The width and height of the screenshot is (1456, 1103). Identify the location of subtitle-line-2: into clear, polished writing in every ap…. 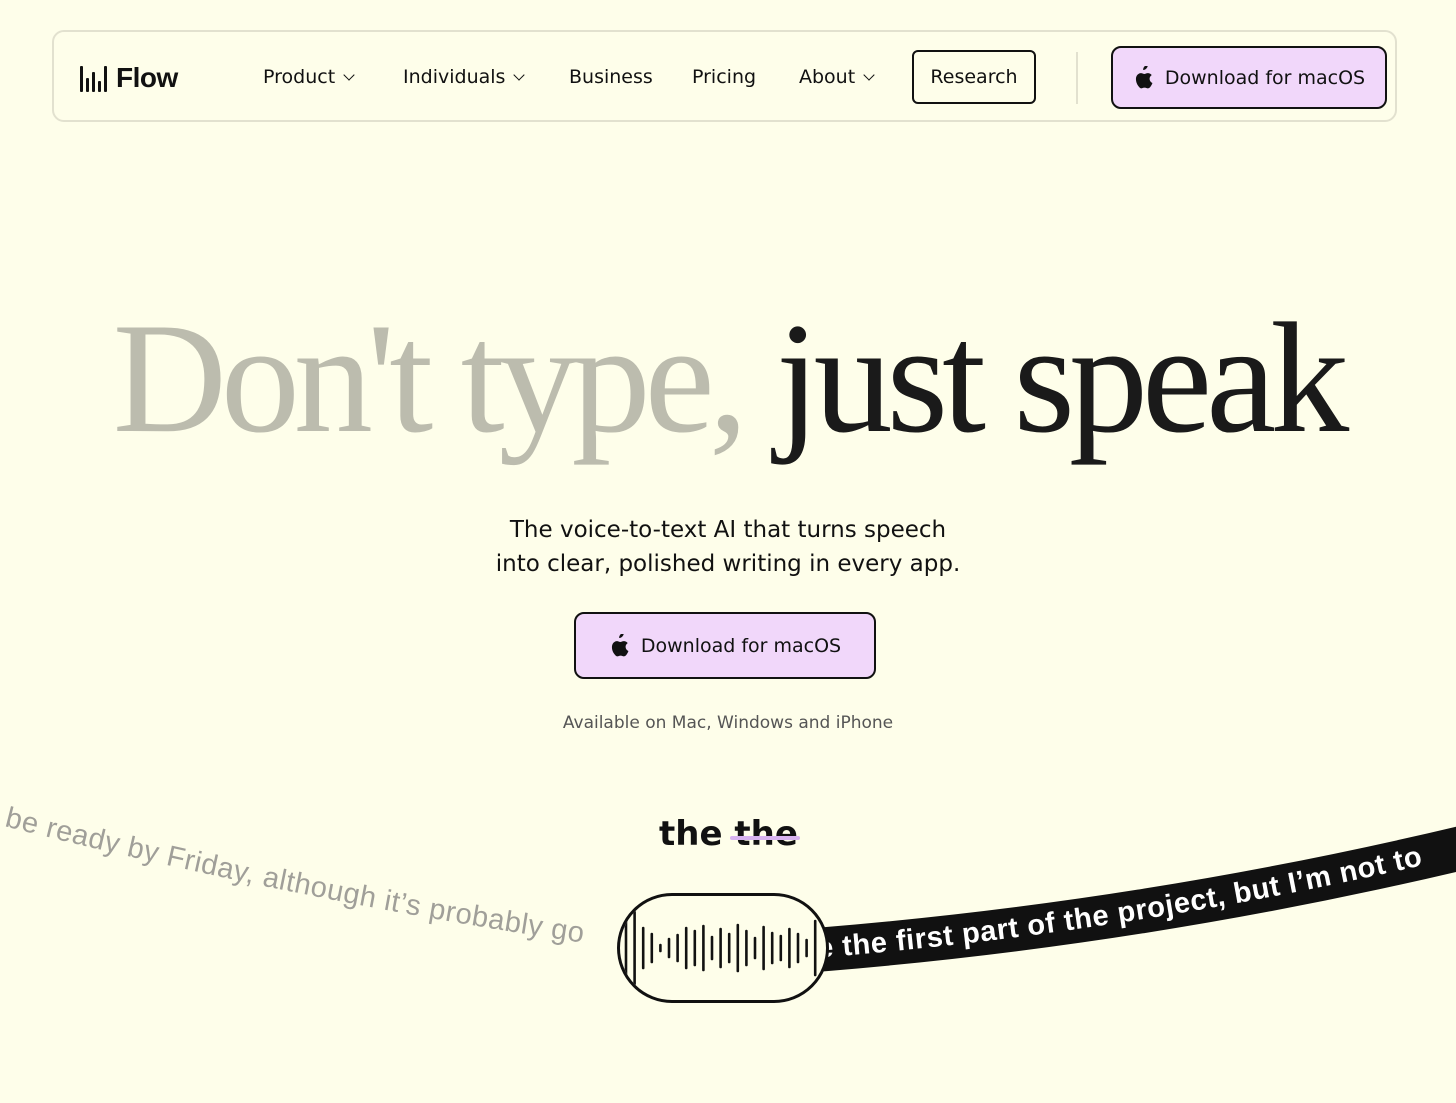
(728, 564).